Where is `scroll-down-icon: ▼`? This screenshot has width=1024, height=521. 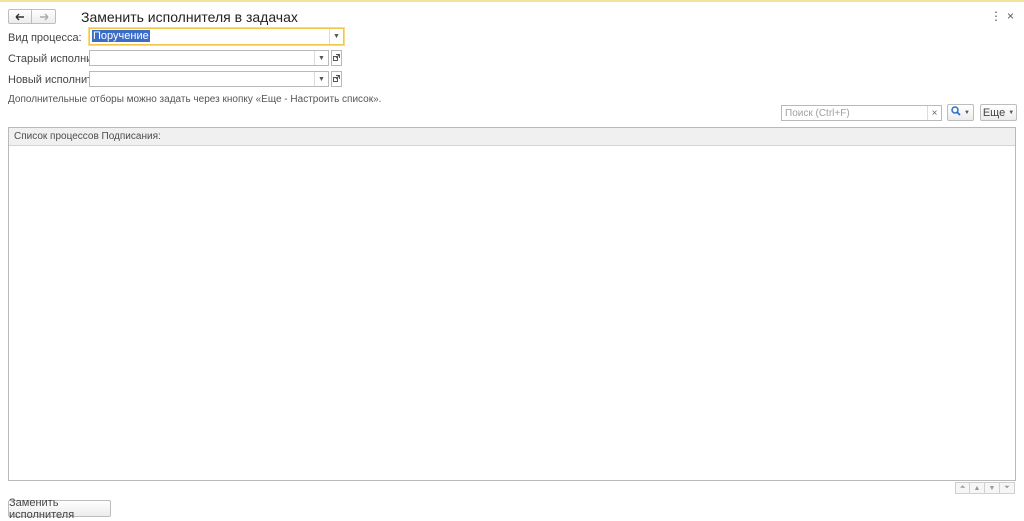
scroll-down-icon: ▼ is located at coordinates (992, 488).